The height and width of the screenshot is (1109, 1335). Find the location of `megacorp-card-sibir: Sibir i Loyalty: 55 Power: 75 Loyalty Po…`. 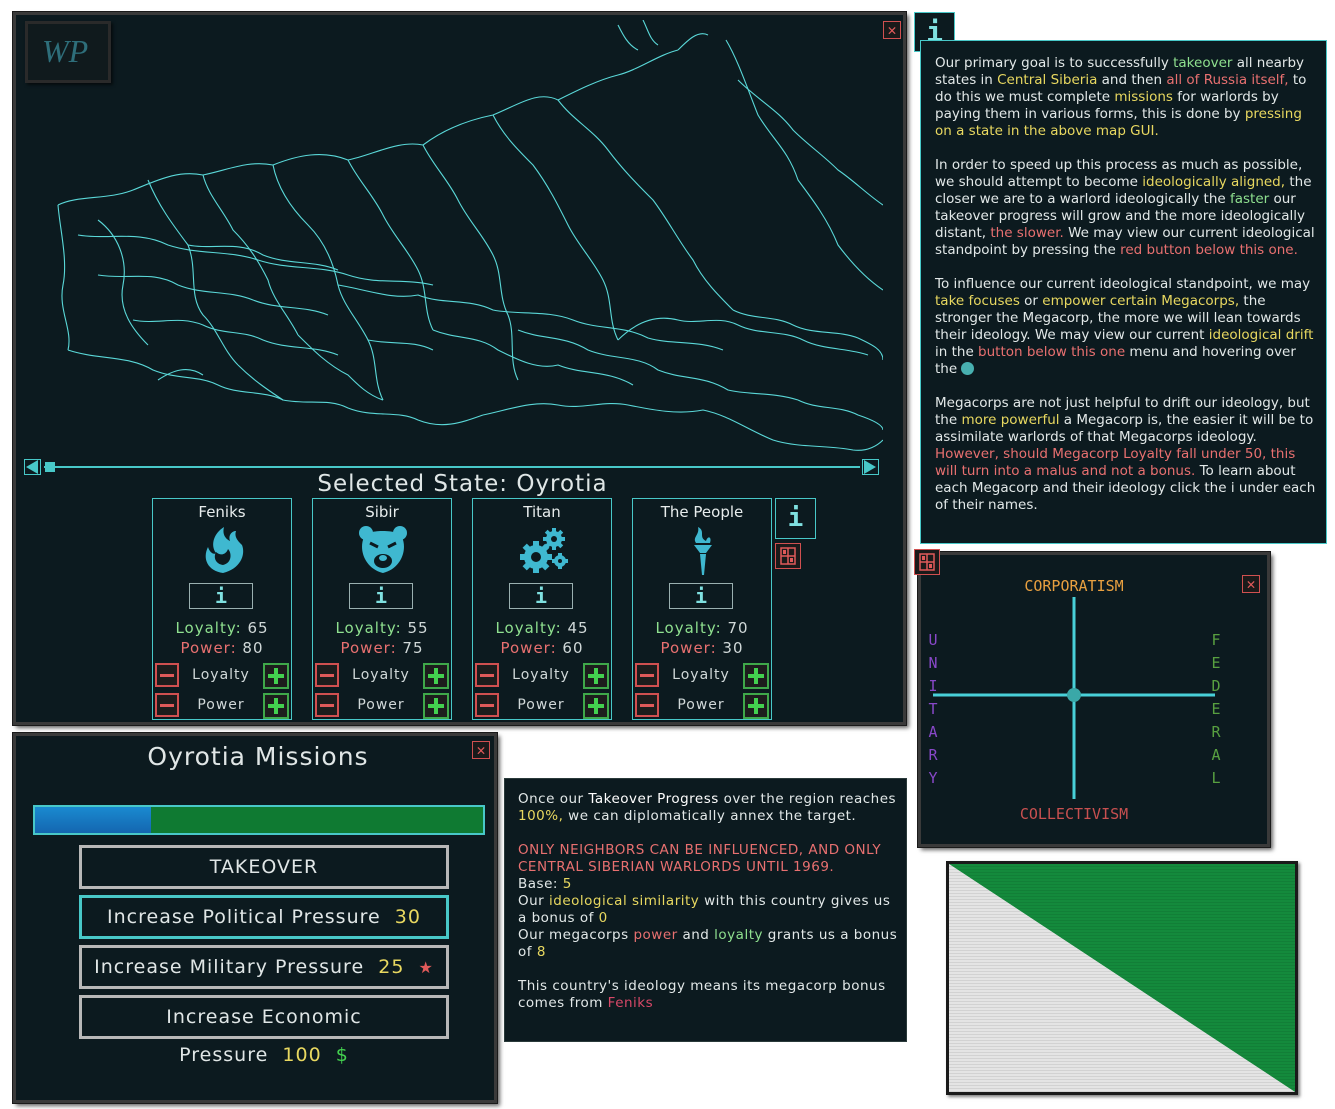

megacorp-card-sibir: Sibir i Loyalty: 55 Power: 75 Loyalty Po… is located at coordinates (382, 609).